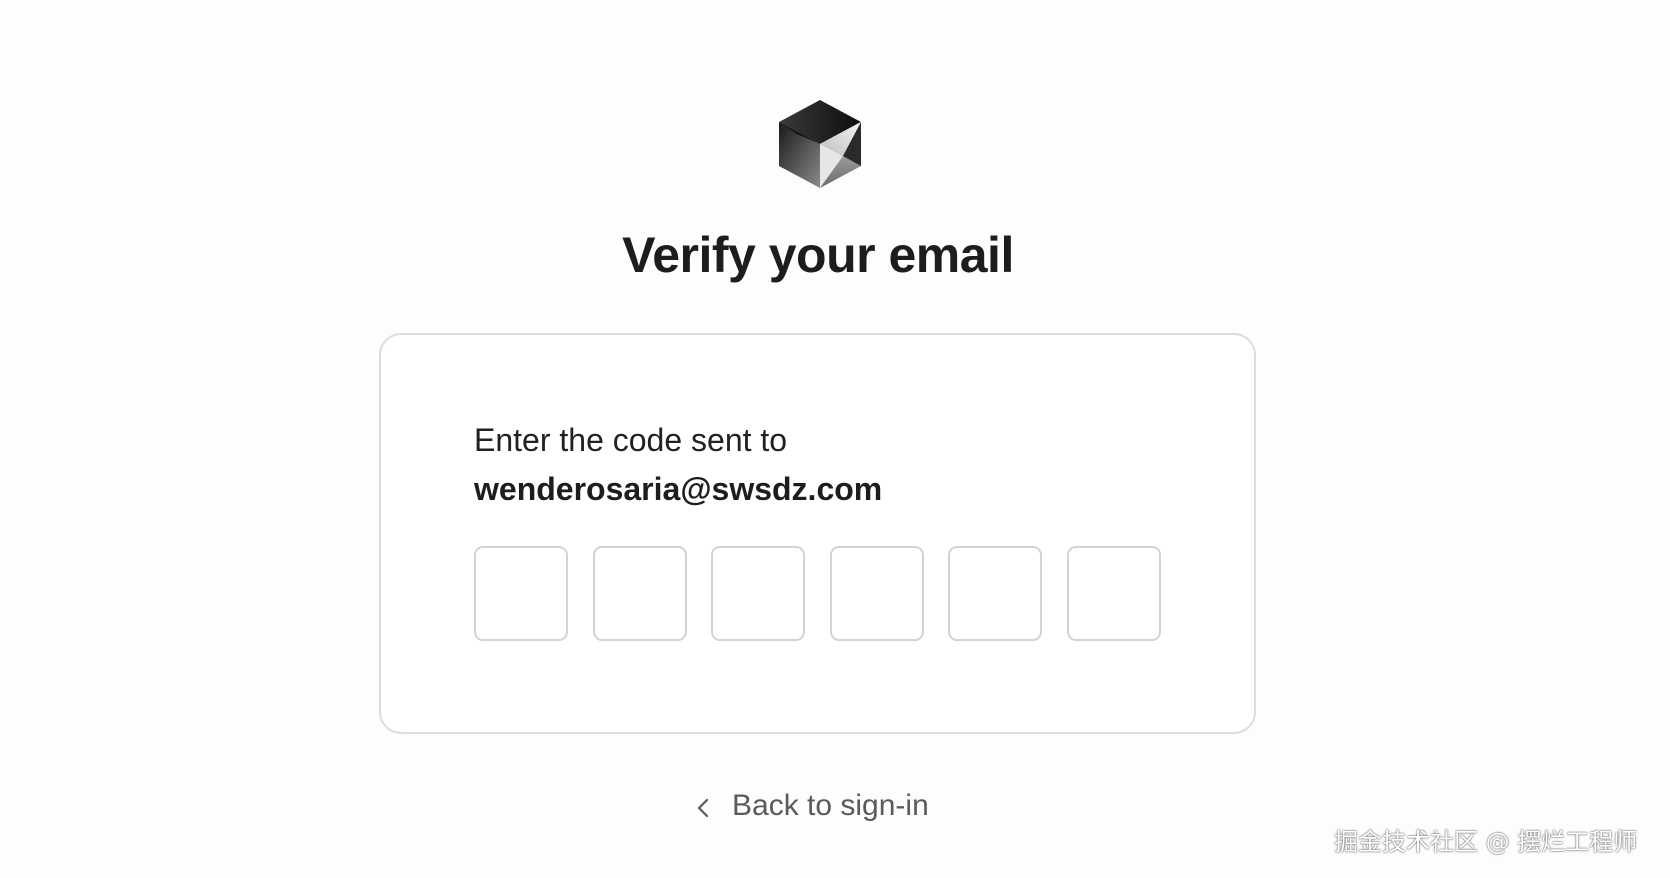 This screenshot has height=878, width=1670. What do you see at coordinates (678, 489) in the screenshot?
I see `recipient-email: wenderosaria@swsdz.com` at bounding box center [678, 489].